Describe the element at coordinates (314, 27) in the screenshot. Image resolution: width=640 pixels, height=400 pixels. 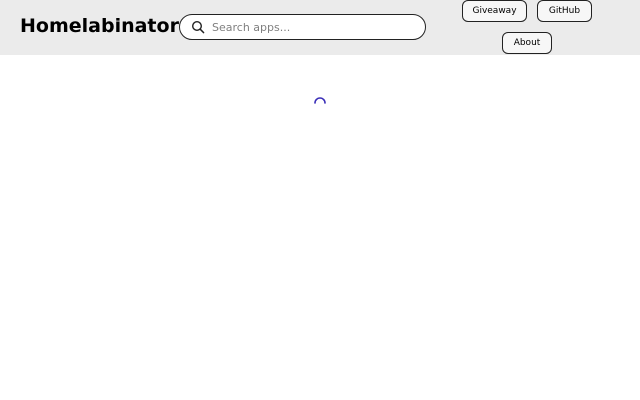
I see `search-input` at that location.